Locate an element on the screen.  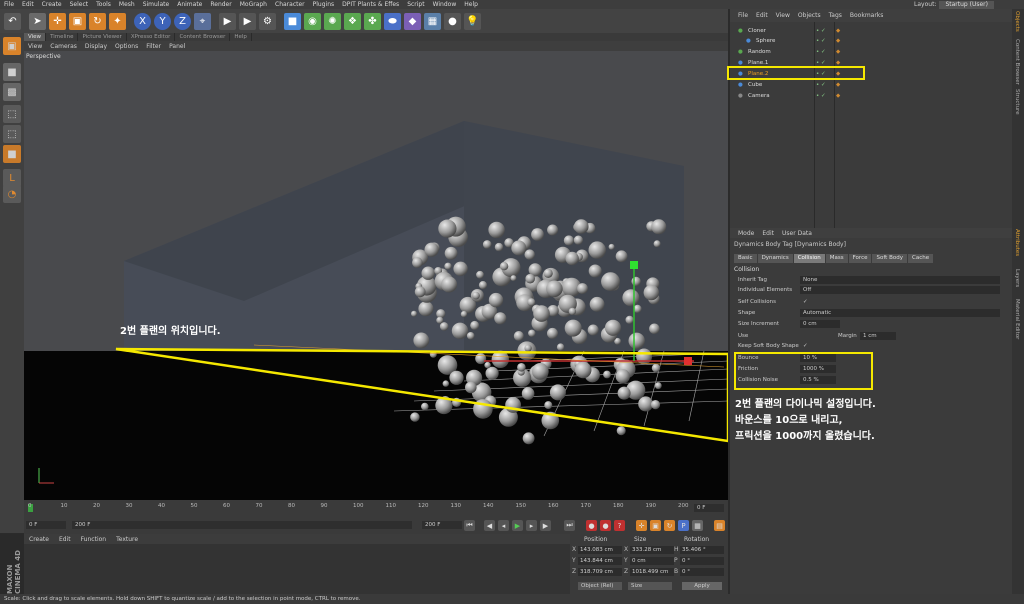
om-menu-view: View is located at coordinates (783, 15).